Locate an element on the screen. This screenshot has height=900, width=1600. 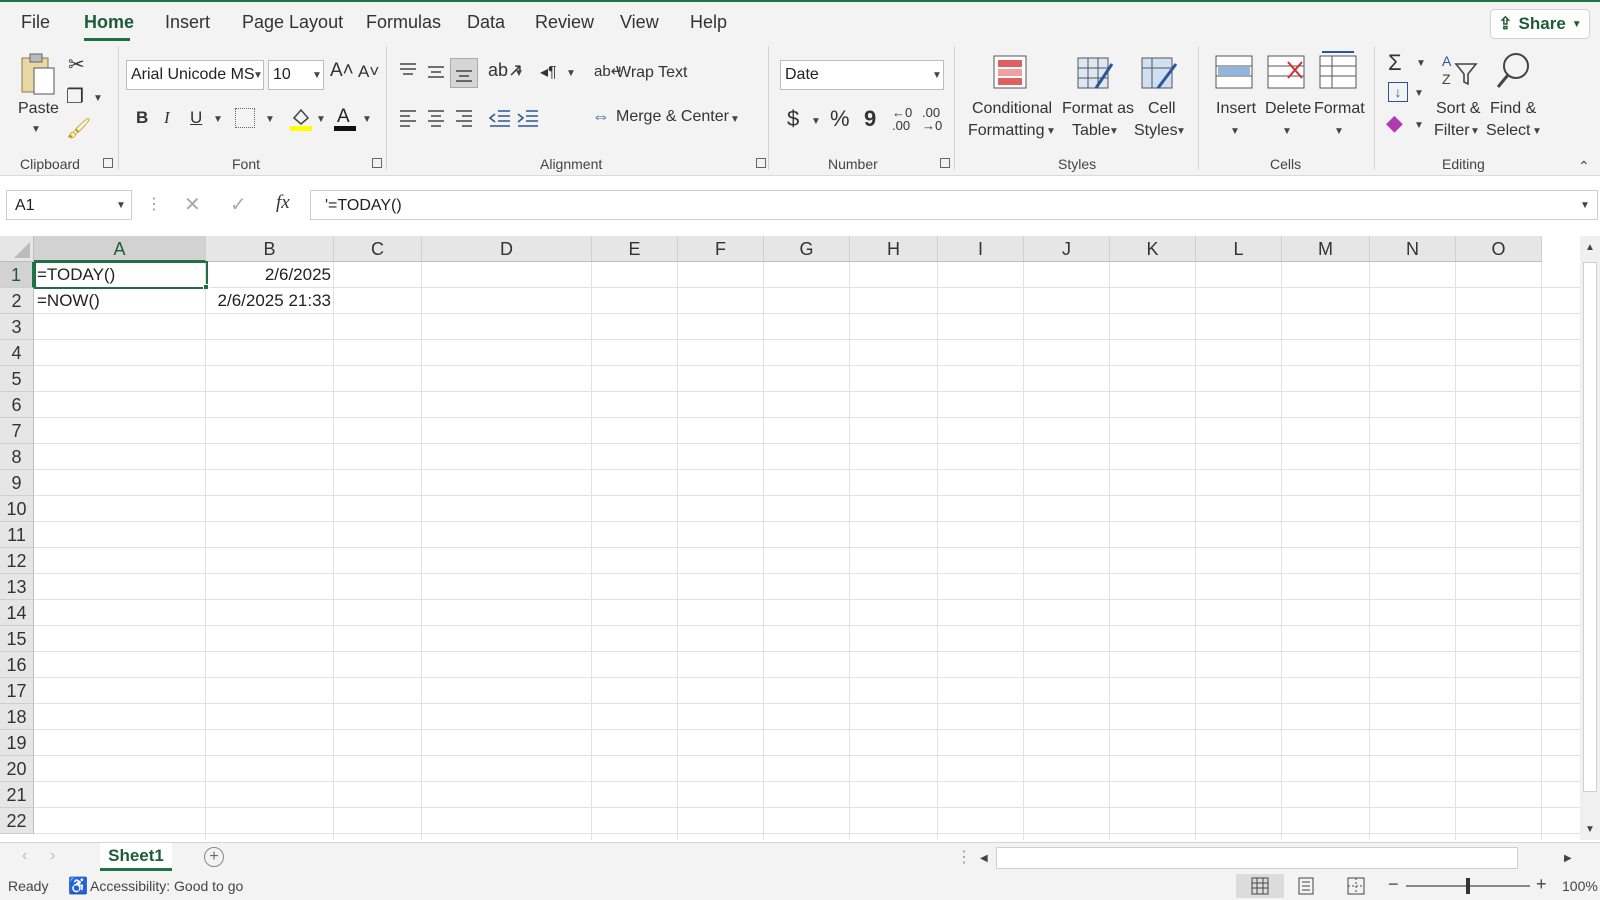
find-select-label-2: Select is located at coordinates (1508, 131).